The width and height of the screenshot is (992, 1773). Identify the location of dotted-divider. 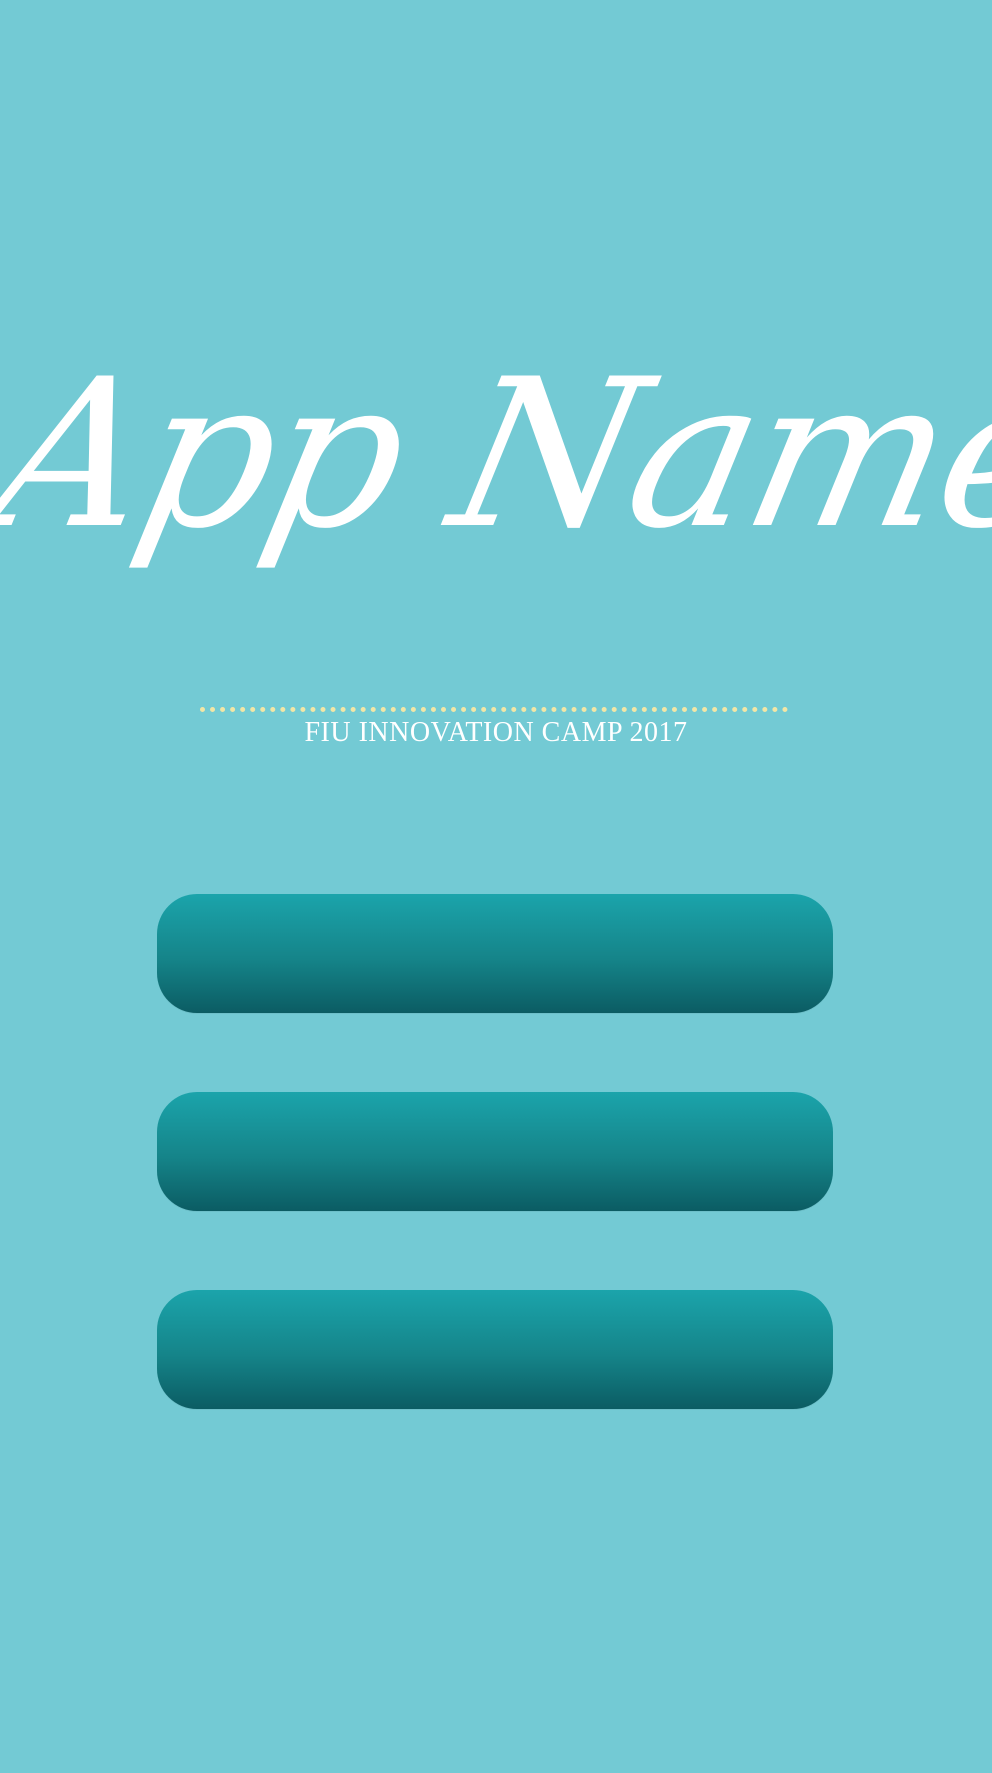
(494, 709).